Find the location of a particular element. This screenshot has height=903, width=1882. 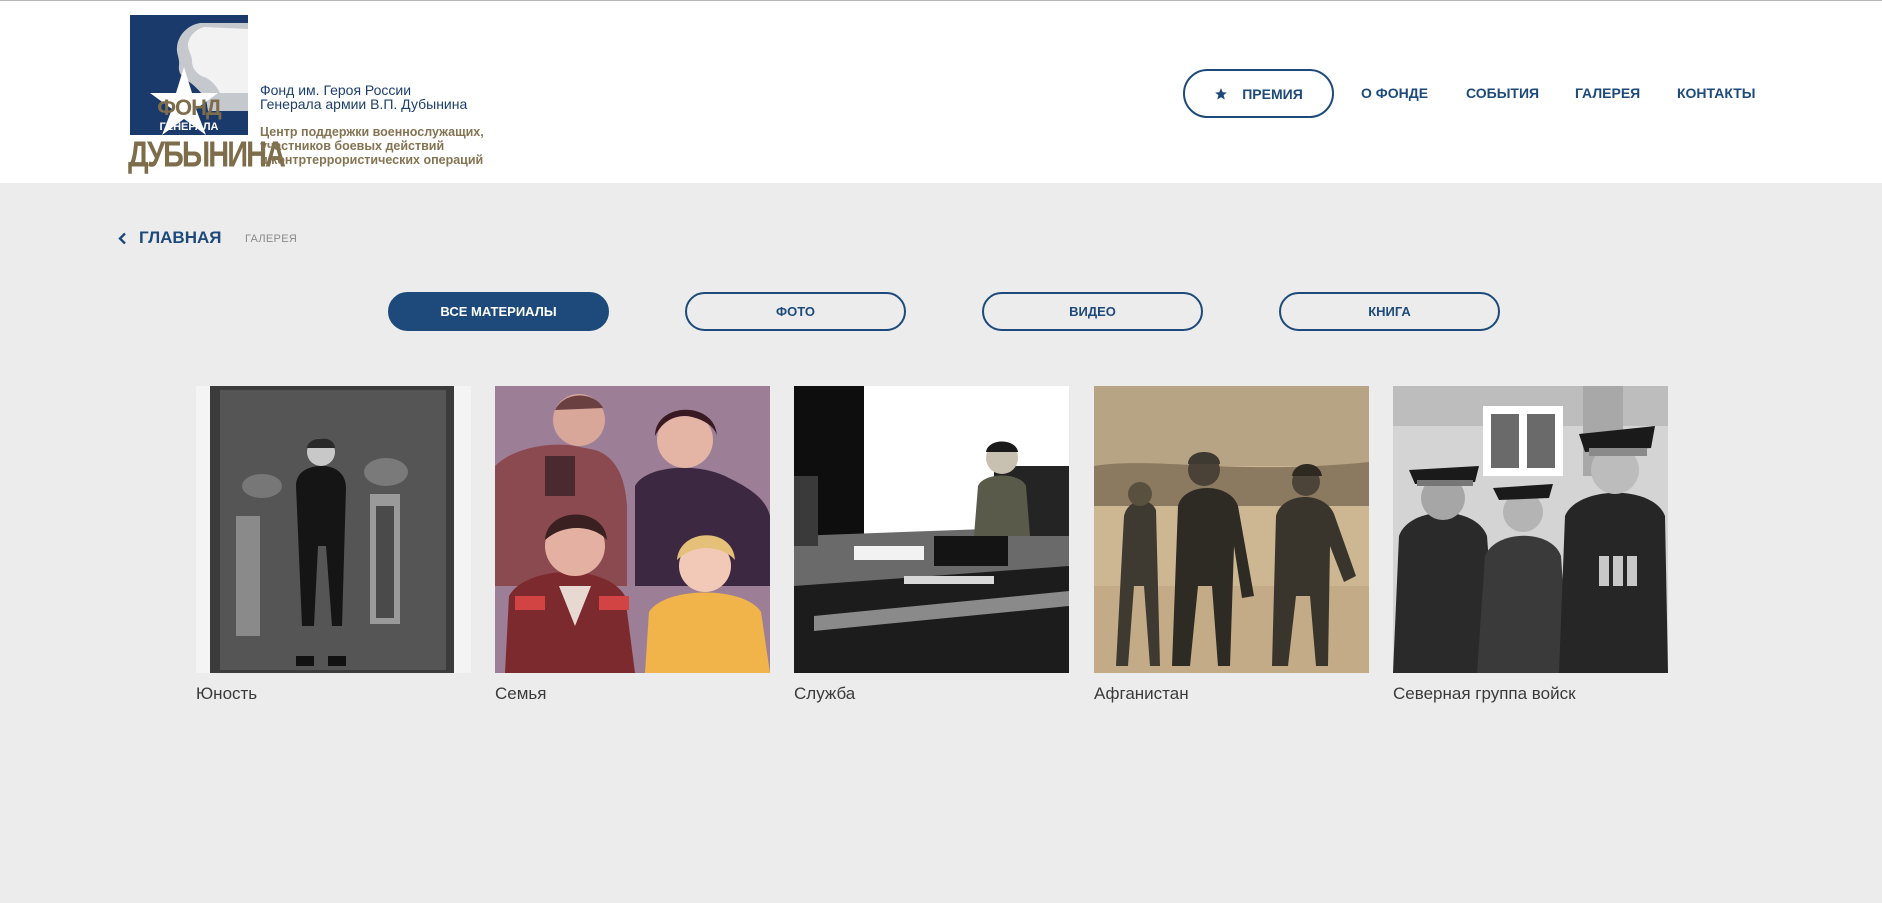

org-title-line-1: Фонд им. Героя России is located at coordinates (336, 90).